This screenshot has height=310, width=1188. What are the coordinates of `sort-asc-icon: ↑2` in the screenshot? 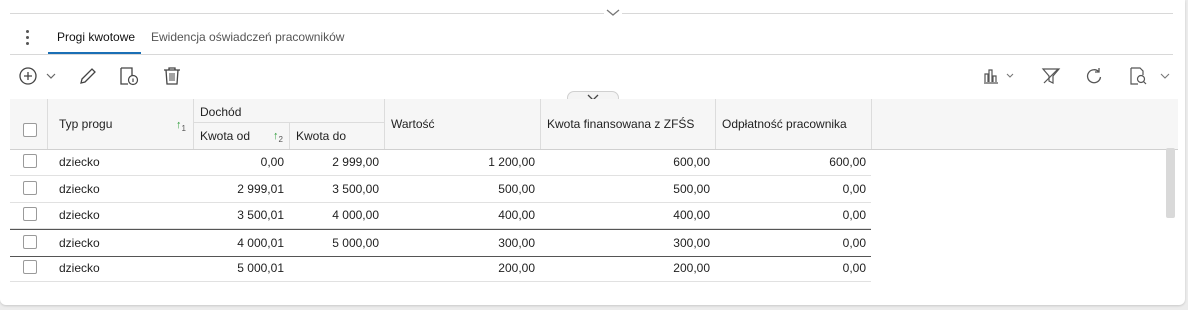 It's located at (278, 137).